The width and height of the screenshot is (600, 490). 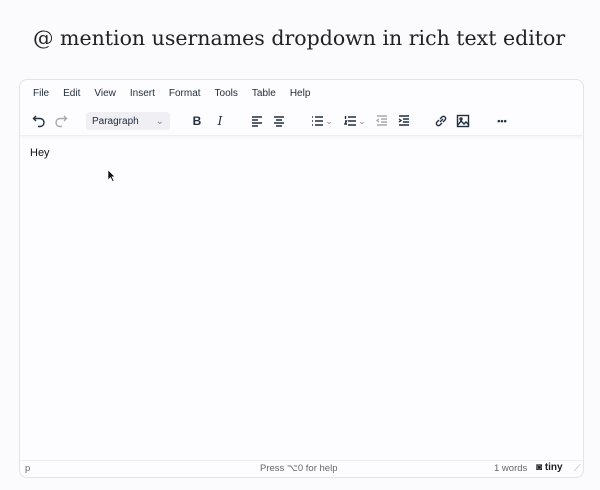 I want to click on menu-view: View, so click(x=105, y=93).